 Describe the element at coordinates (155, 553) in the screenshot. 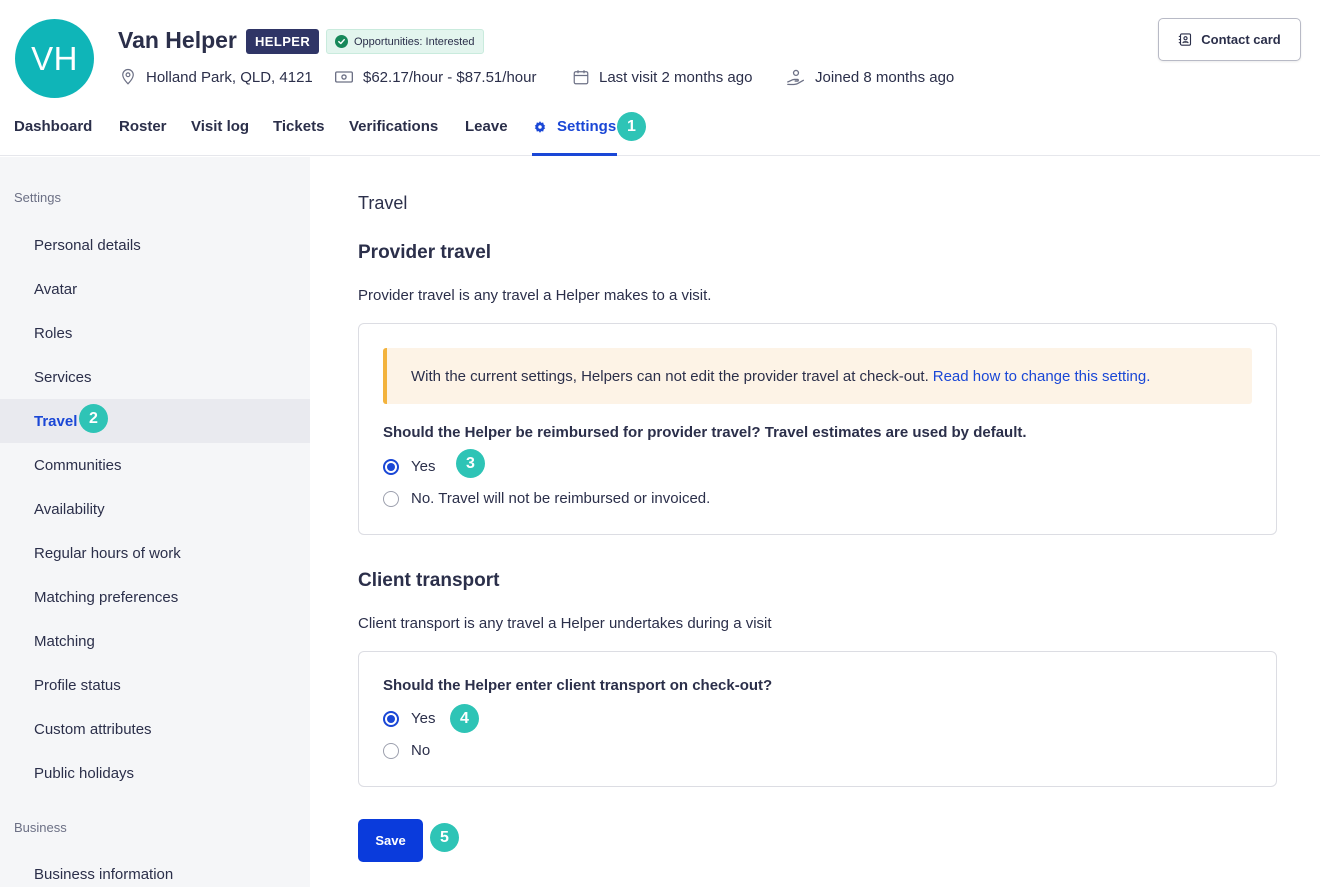

I see `sidebar-item-regular-hours: Regular hours of work` at that location.